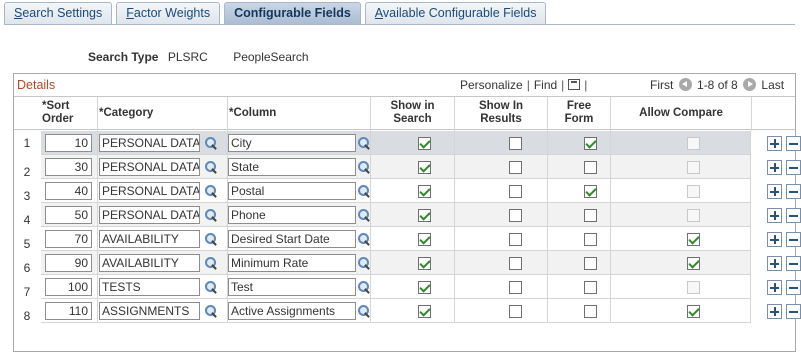  Describe the element at coordinates (545, 85) in the screenshot. I see `find-link: Find` at that location.